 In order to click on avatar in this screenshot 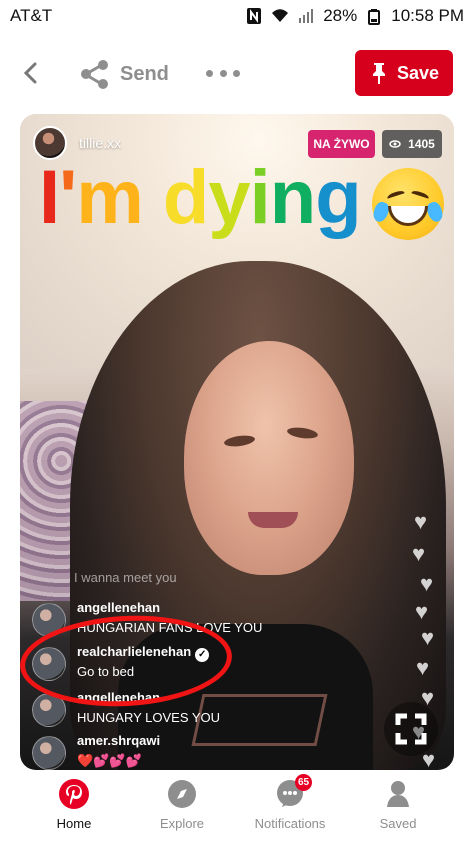, I will do `click(49, 753)`.